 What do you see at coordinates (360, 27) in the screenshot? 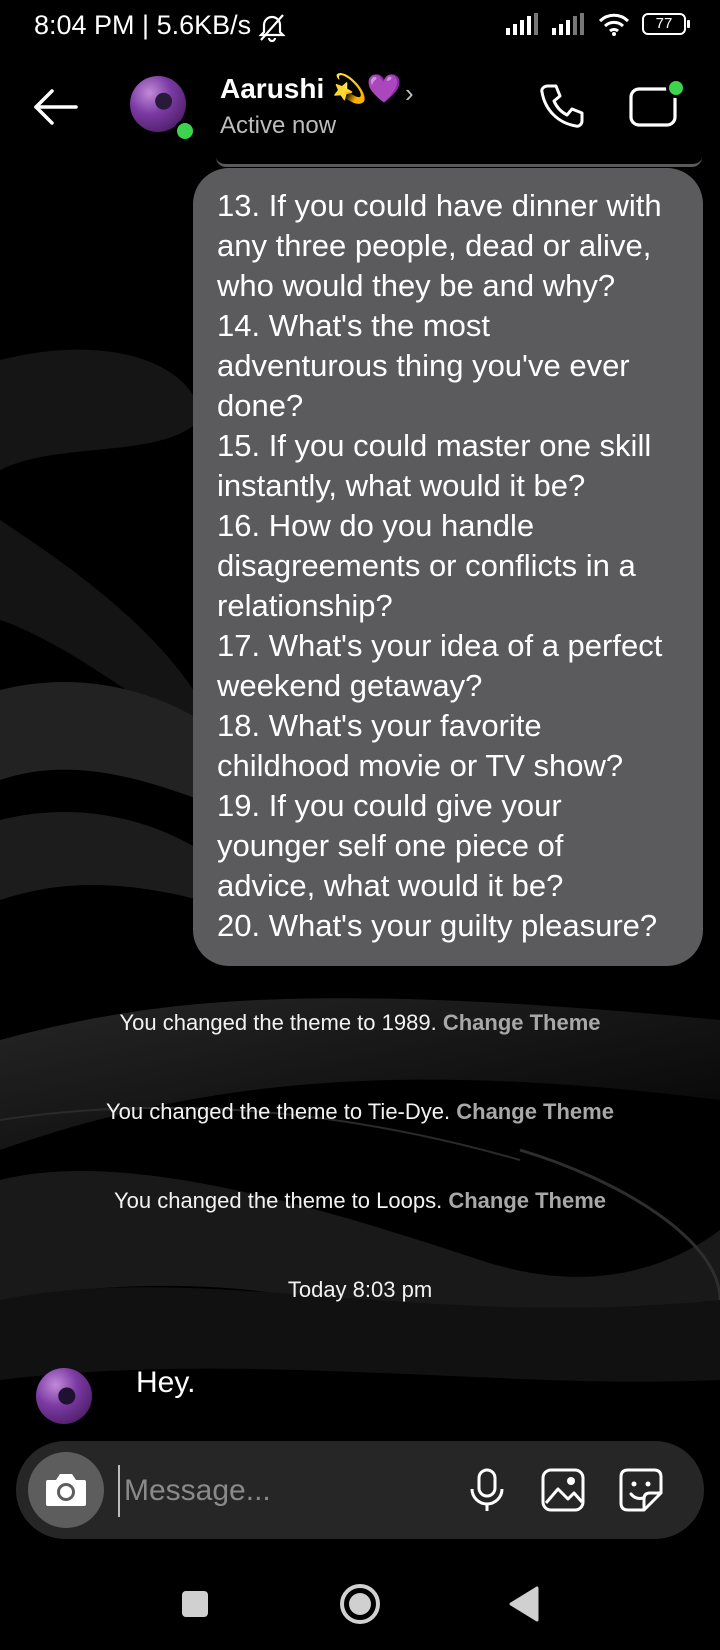
I see `status-bar: 8:04 PM | 5.6KB/s 77` at bounding box center [360, 27].